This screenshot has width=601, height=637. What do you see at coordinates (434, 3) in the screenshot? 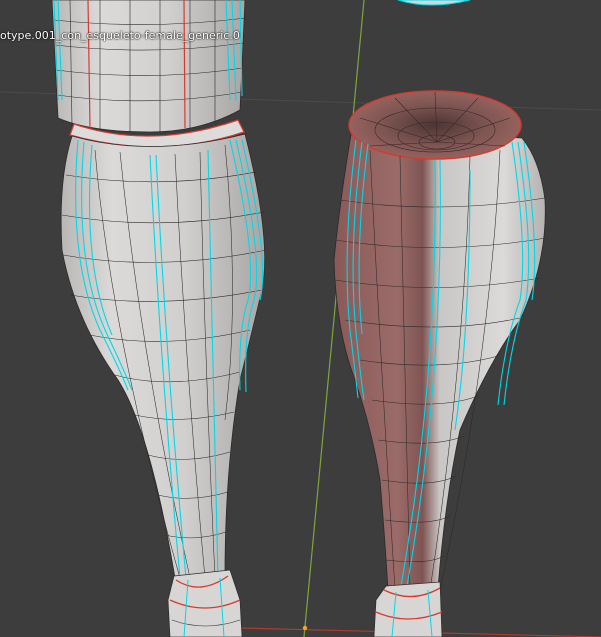
I see `partial-object-top` at bounding box center [434, 3].